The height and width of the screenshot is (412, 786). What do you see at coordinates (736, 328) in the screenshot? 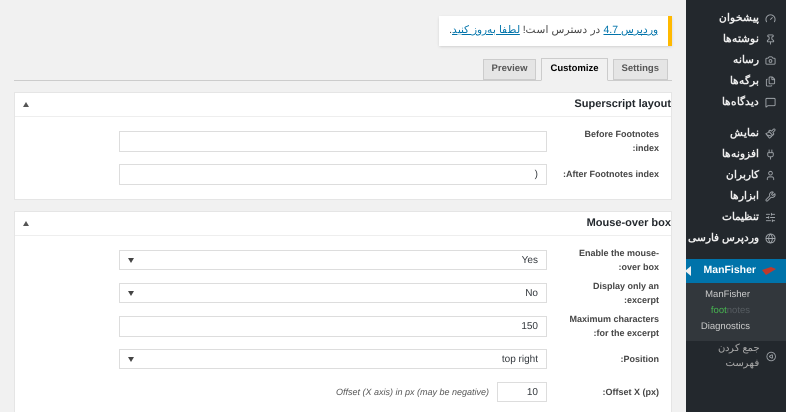
I see `submenu-item: Diagnostics` at bounding box center [736, 328].